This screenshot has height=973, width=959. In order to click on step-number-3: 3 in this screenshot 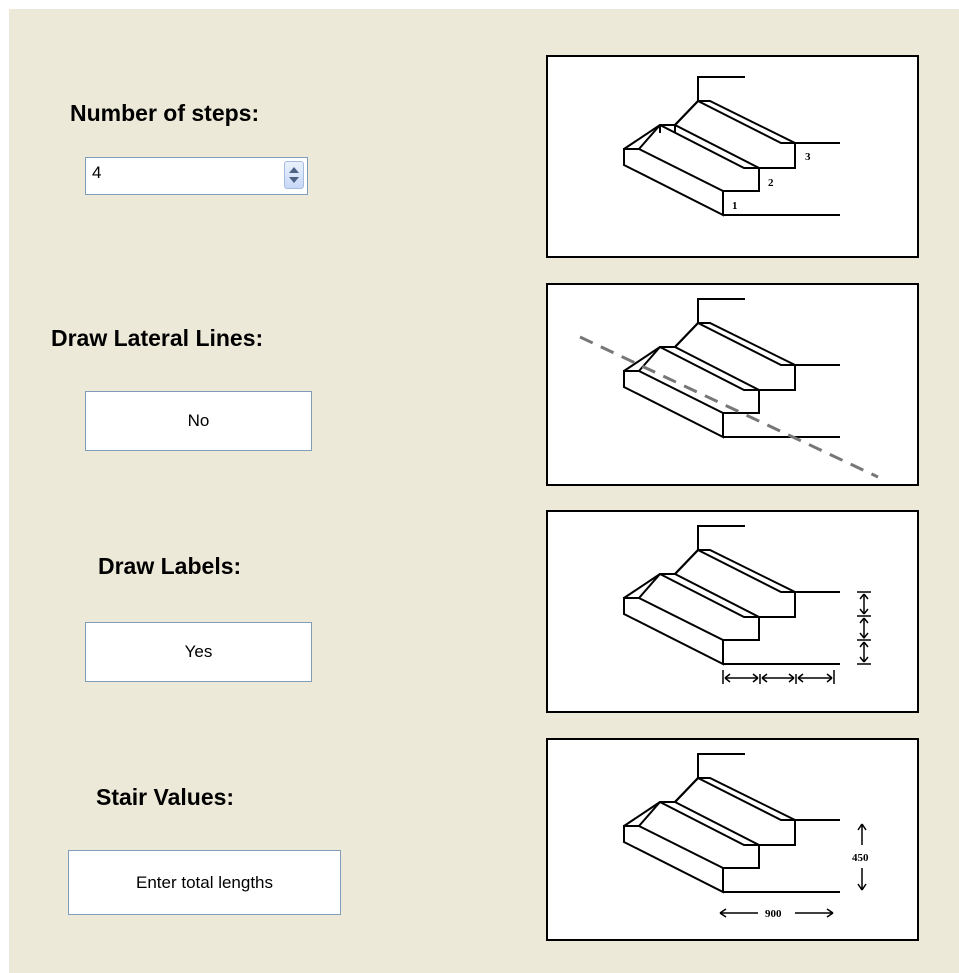, I will do `click(808, 157)`.